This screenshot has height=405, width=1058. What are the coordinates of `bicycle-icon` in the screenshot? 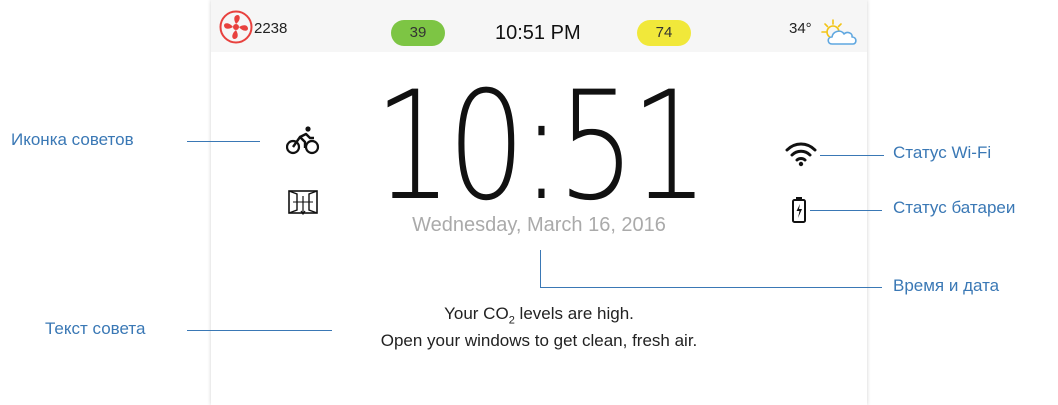 It's located at (303, 140).